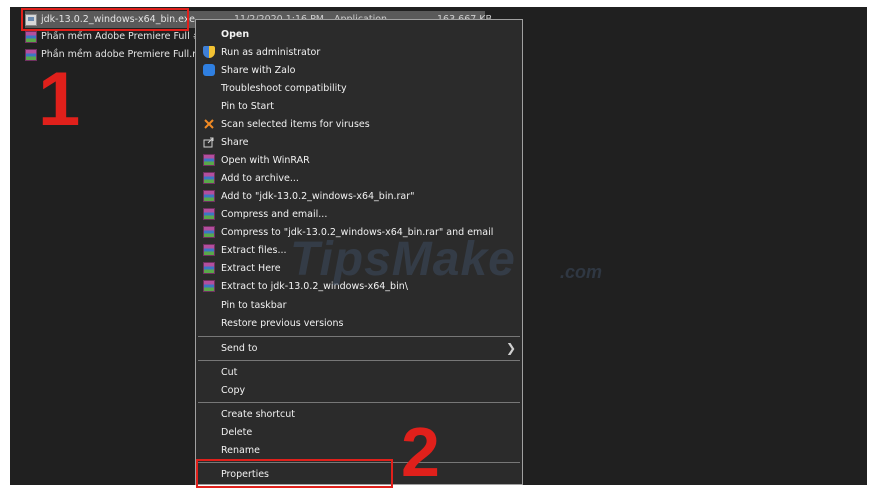  Describe the element at coordinates (359, 34) in the screenshot. I see `menu-item-open: Open` at that location.